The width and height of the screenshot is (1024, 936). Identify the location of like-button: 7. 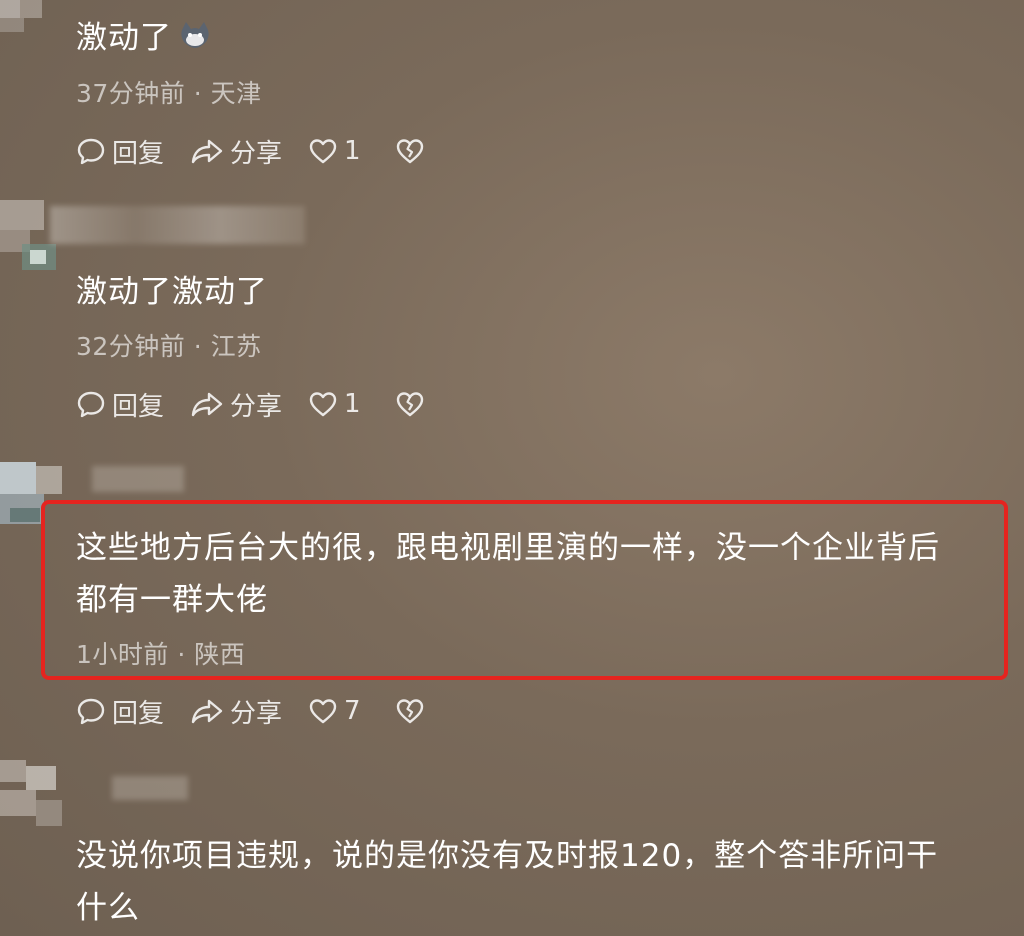
(334, 711).